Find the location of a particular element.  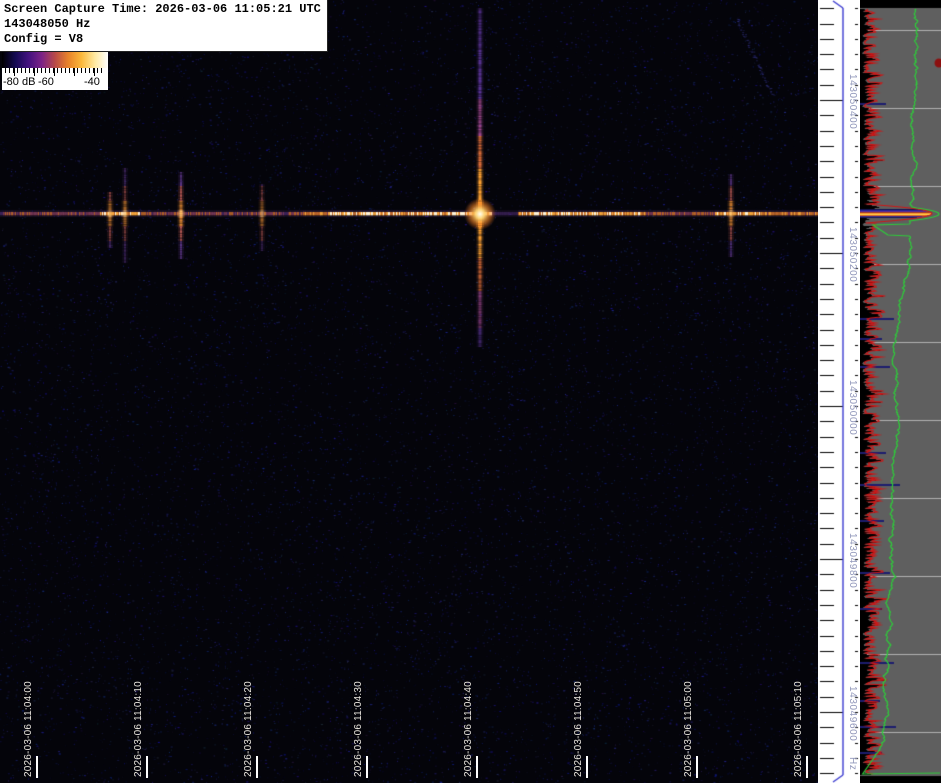

legend-minor-ticks is located at coordinates (55, 70).